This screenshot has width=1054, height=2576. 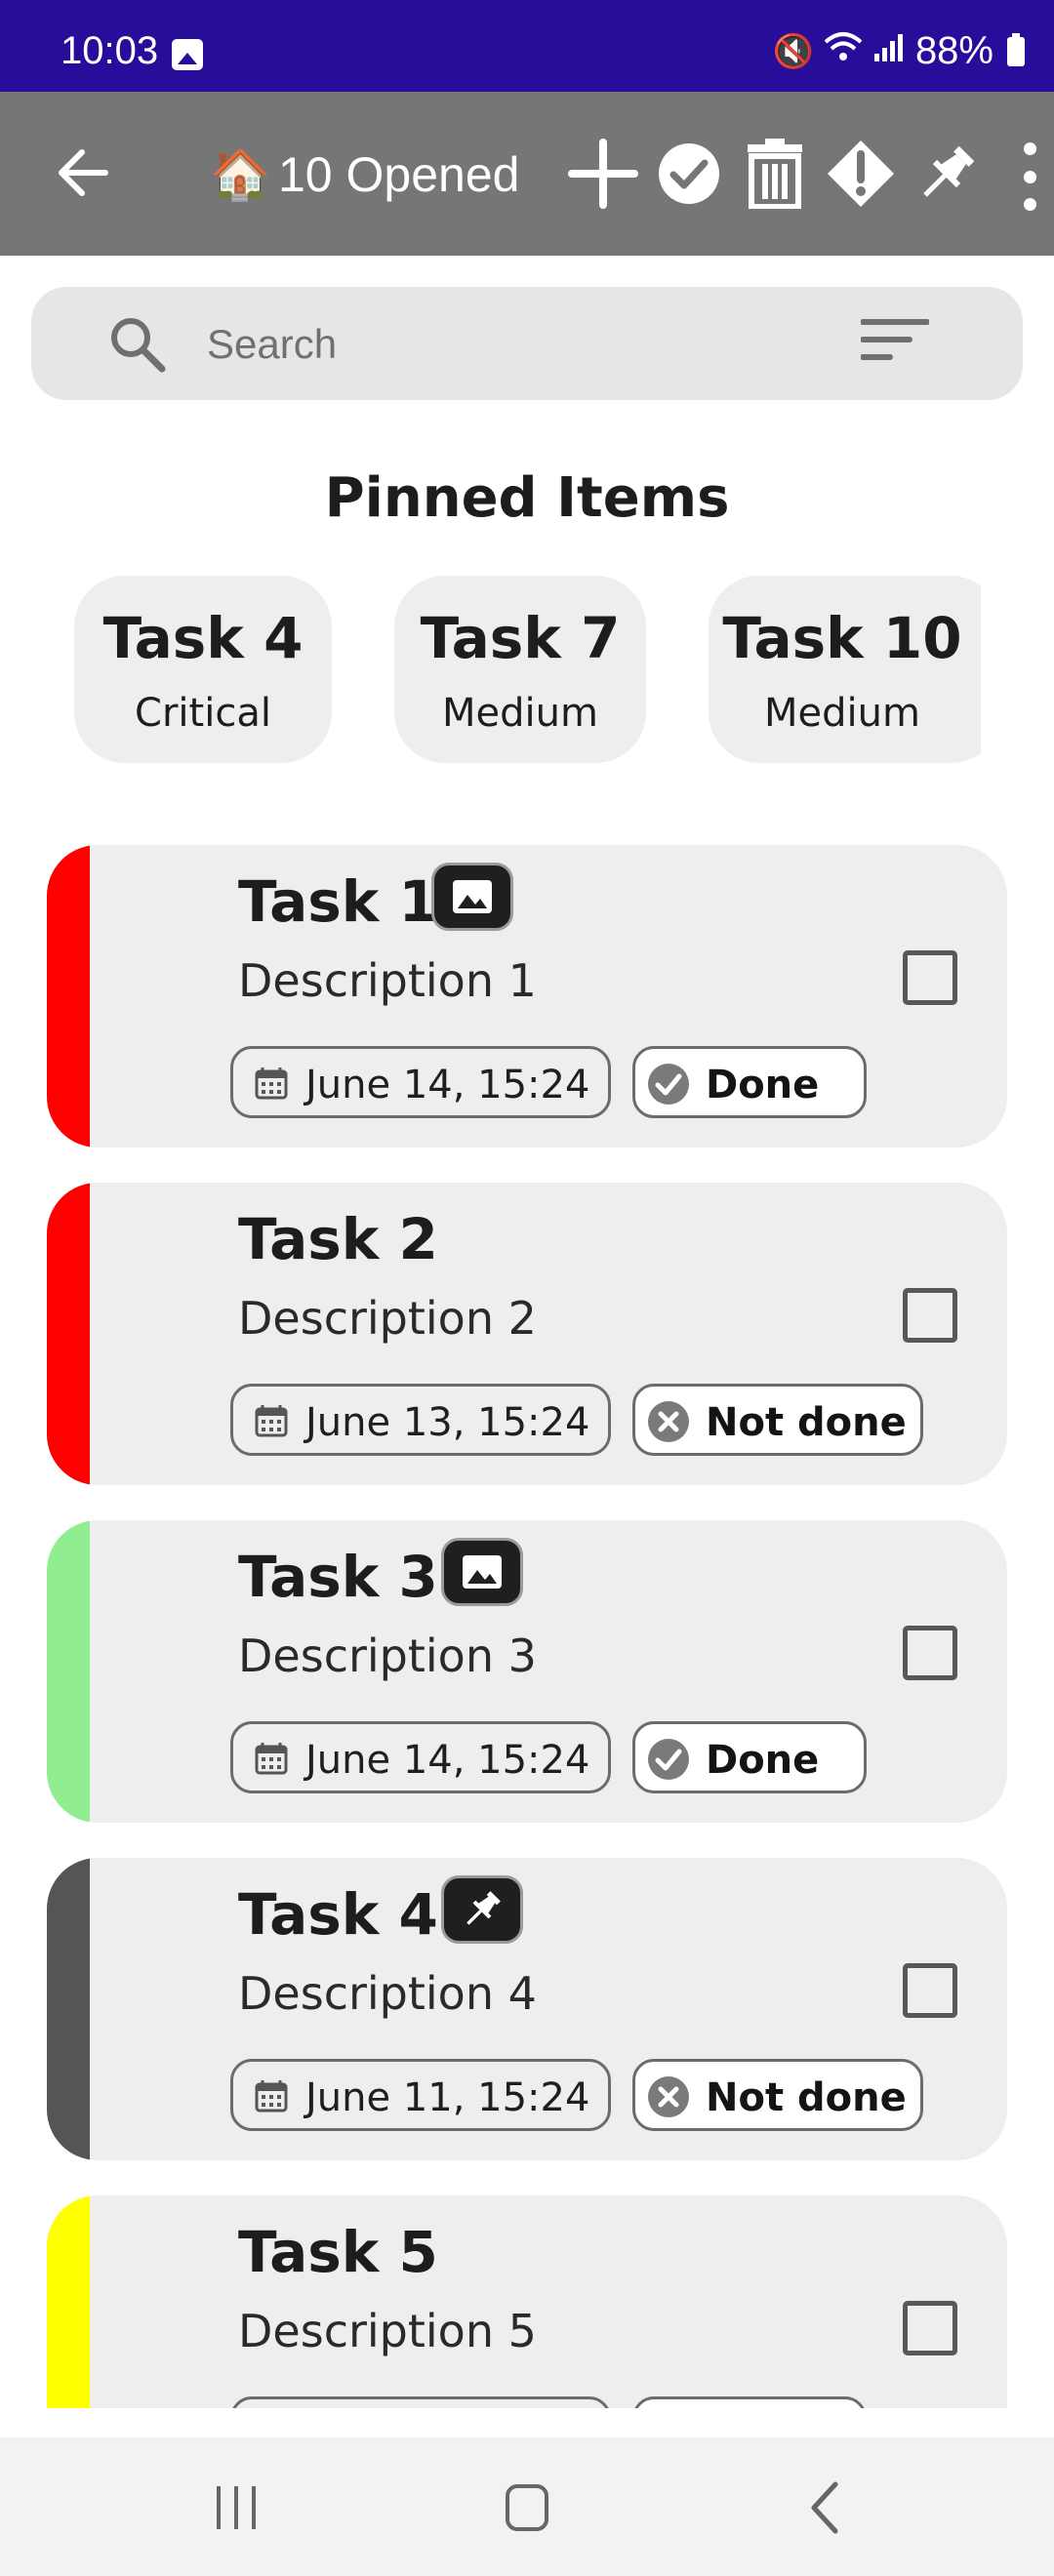 I want to click on due-date-chip: June 13, 15:24, so click(x=420, y=1420).